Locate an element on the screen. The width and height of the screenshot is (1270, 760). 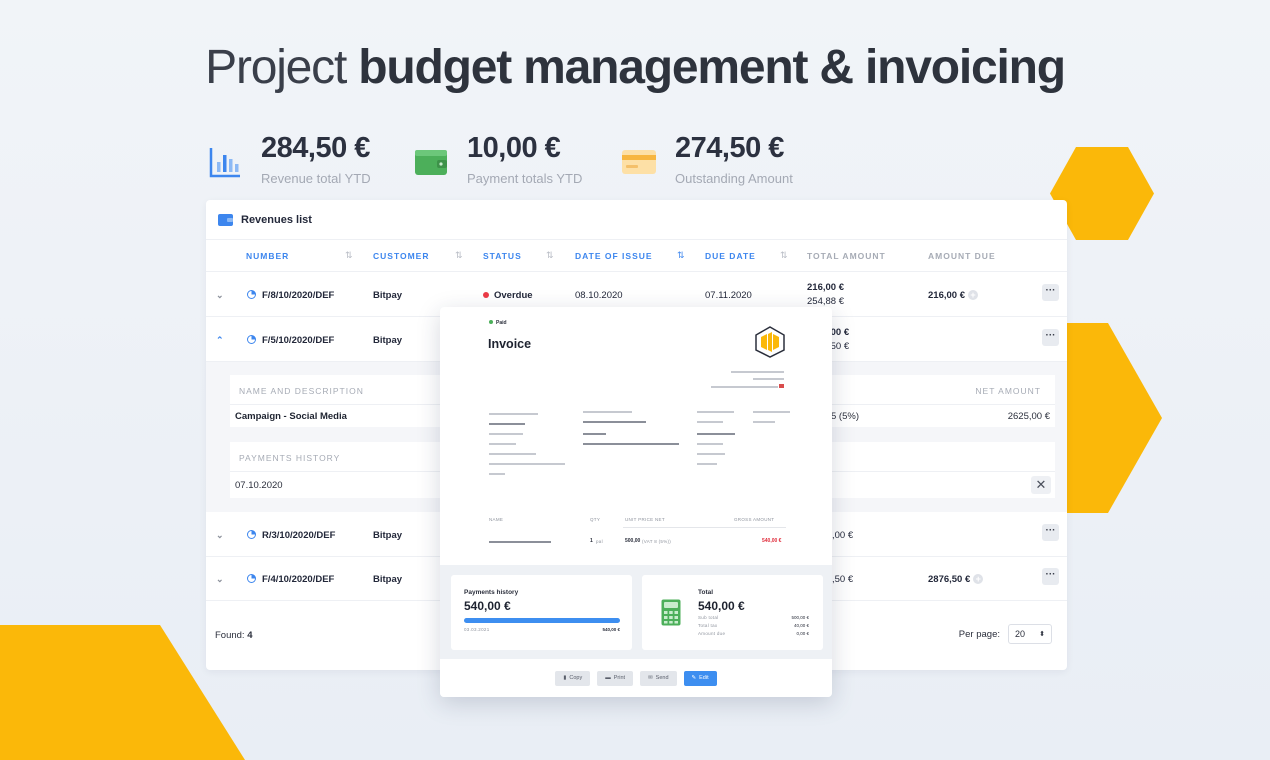
kpi-payments: 10,00 € Payment totals YTD is located at coordinates (496, 159).